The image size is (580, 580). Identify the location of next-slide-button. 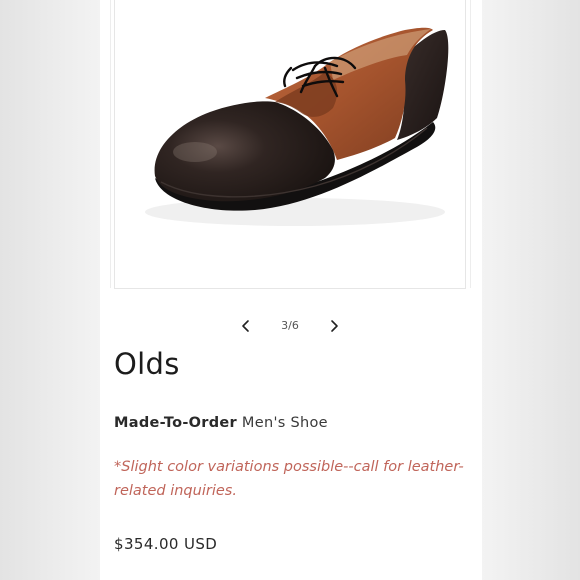
(334, 326).